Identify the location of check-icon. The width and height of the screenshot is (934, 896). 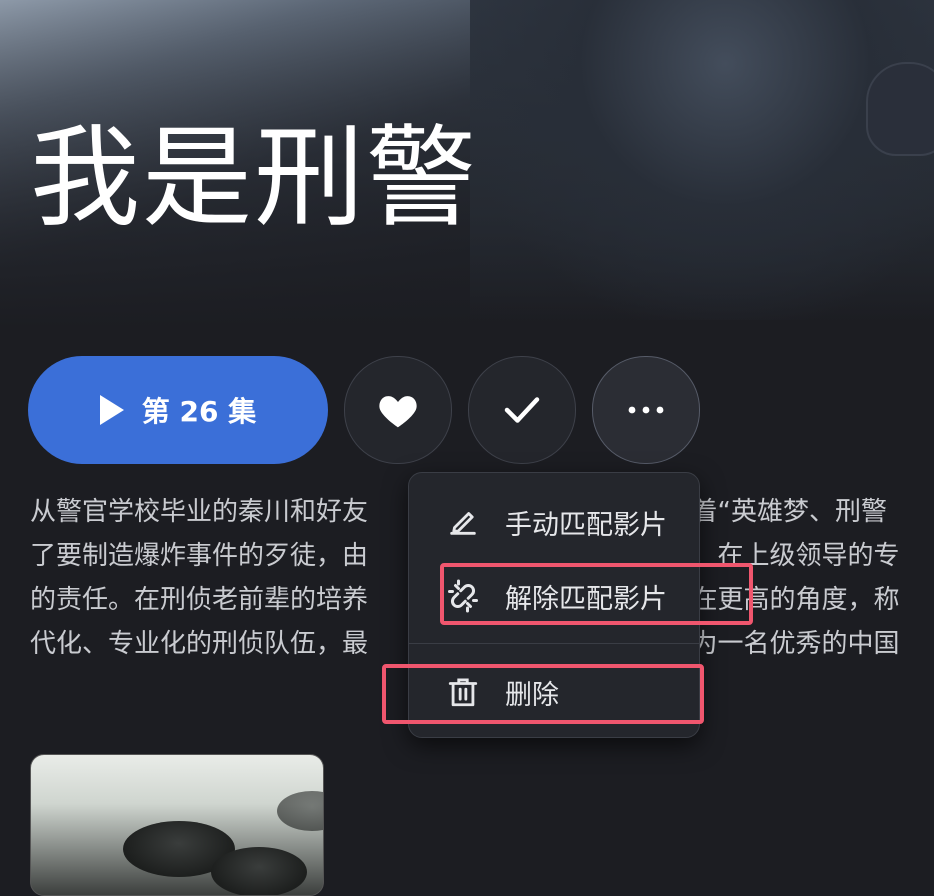
(522, 410).